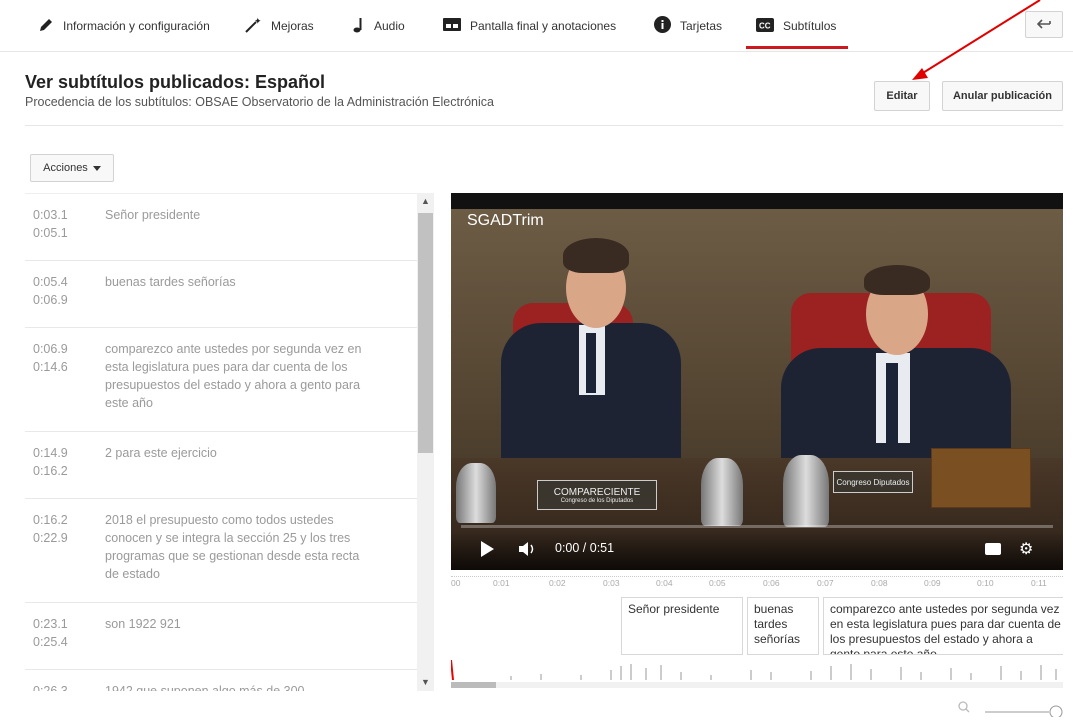  Describe the element at coordinates (757, 550) in the screenshot. I see `video-controls: 0:00 / 0:51 ⚙` at that location.